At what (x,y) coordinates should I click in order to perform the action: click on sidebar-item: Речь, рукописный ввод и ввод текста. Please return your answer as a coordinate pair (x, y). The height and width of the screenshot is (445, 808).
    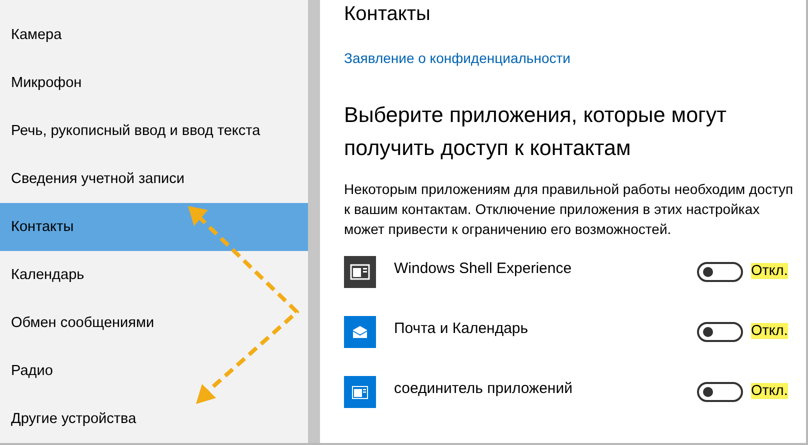
    Looking at the image, I should click on (154, 131).